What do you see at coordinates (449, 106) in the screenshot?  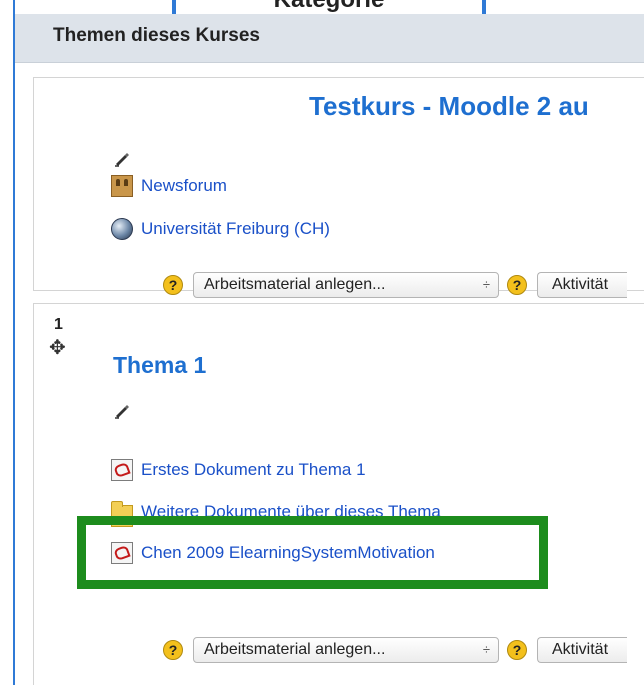 I see `course-title: Testkurs - Moodle 2 au` at bounding box center [449, 106].